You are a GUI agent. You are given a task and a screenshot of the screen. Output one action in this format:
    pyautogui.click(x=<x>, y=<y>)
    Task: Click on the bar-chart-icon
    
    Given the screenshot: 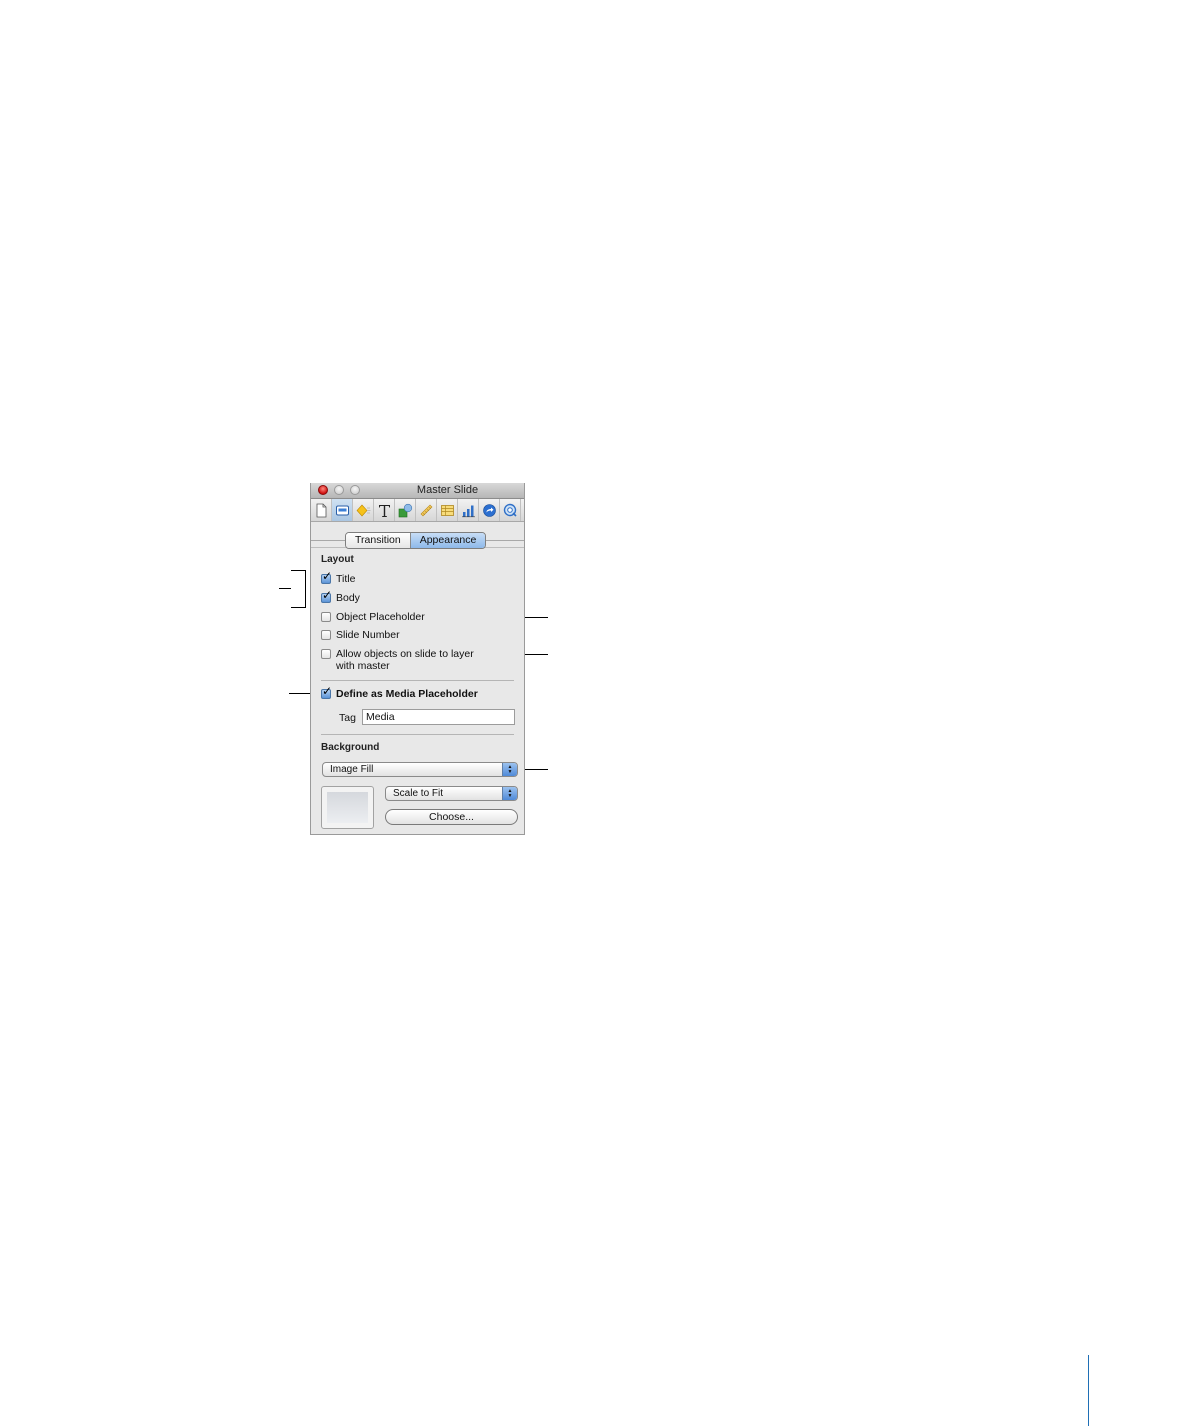 What is the action you would take?
    pyautogui.click(x=468, y=511)
    